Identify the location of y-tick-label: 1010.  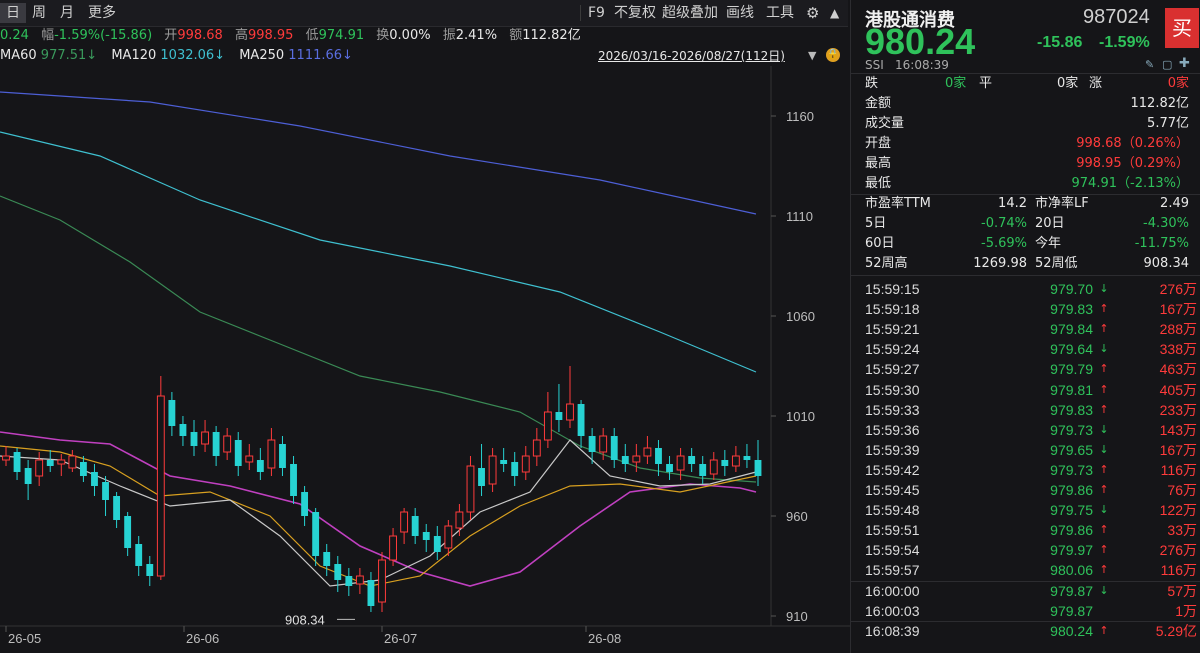
(800, 416).